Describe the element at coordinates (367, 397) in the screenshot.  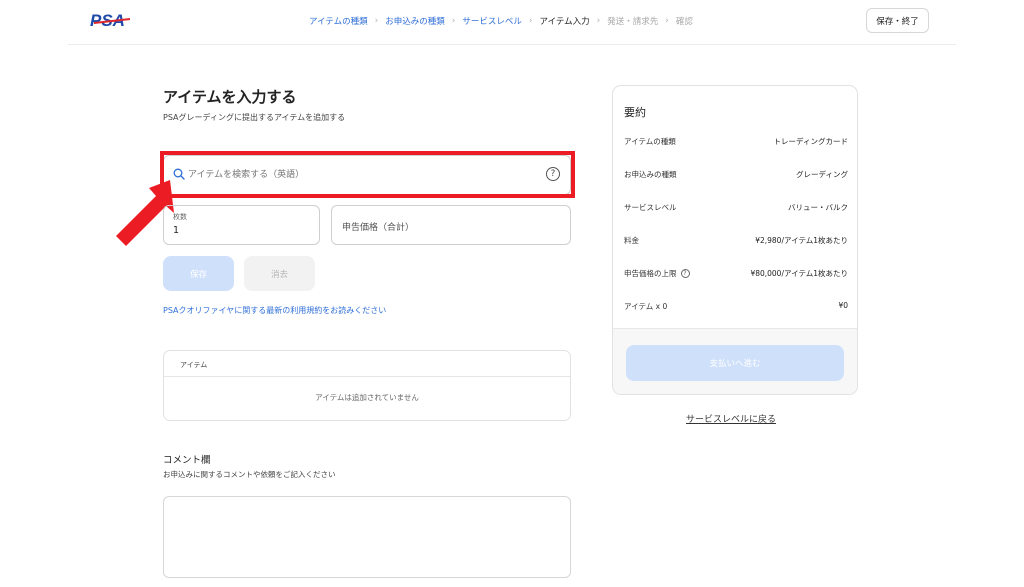
I see `items-empty-message: アイテムは追加されていません` at that location.